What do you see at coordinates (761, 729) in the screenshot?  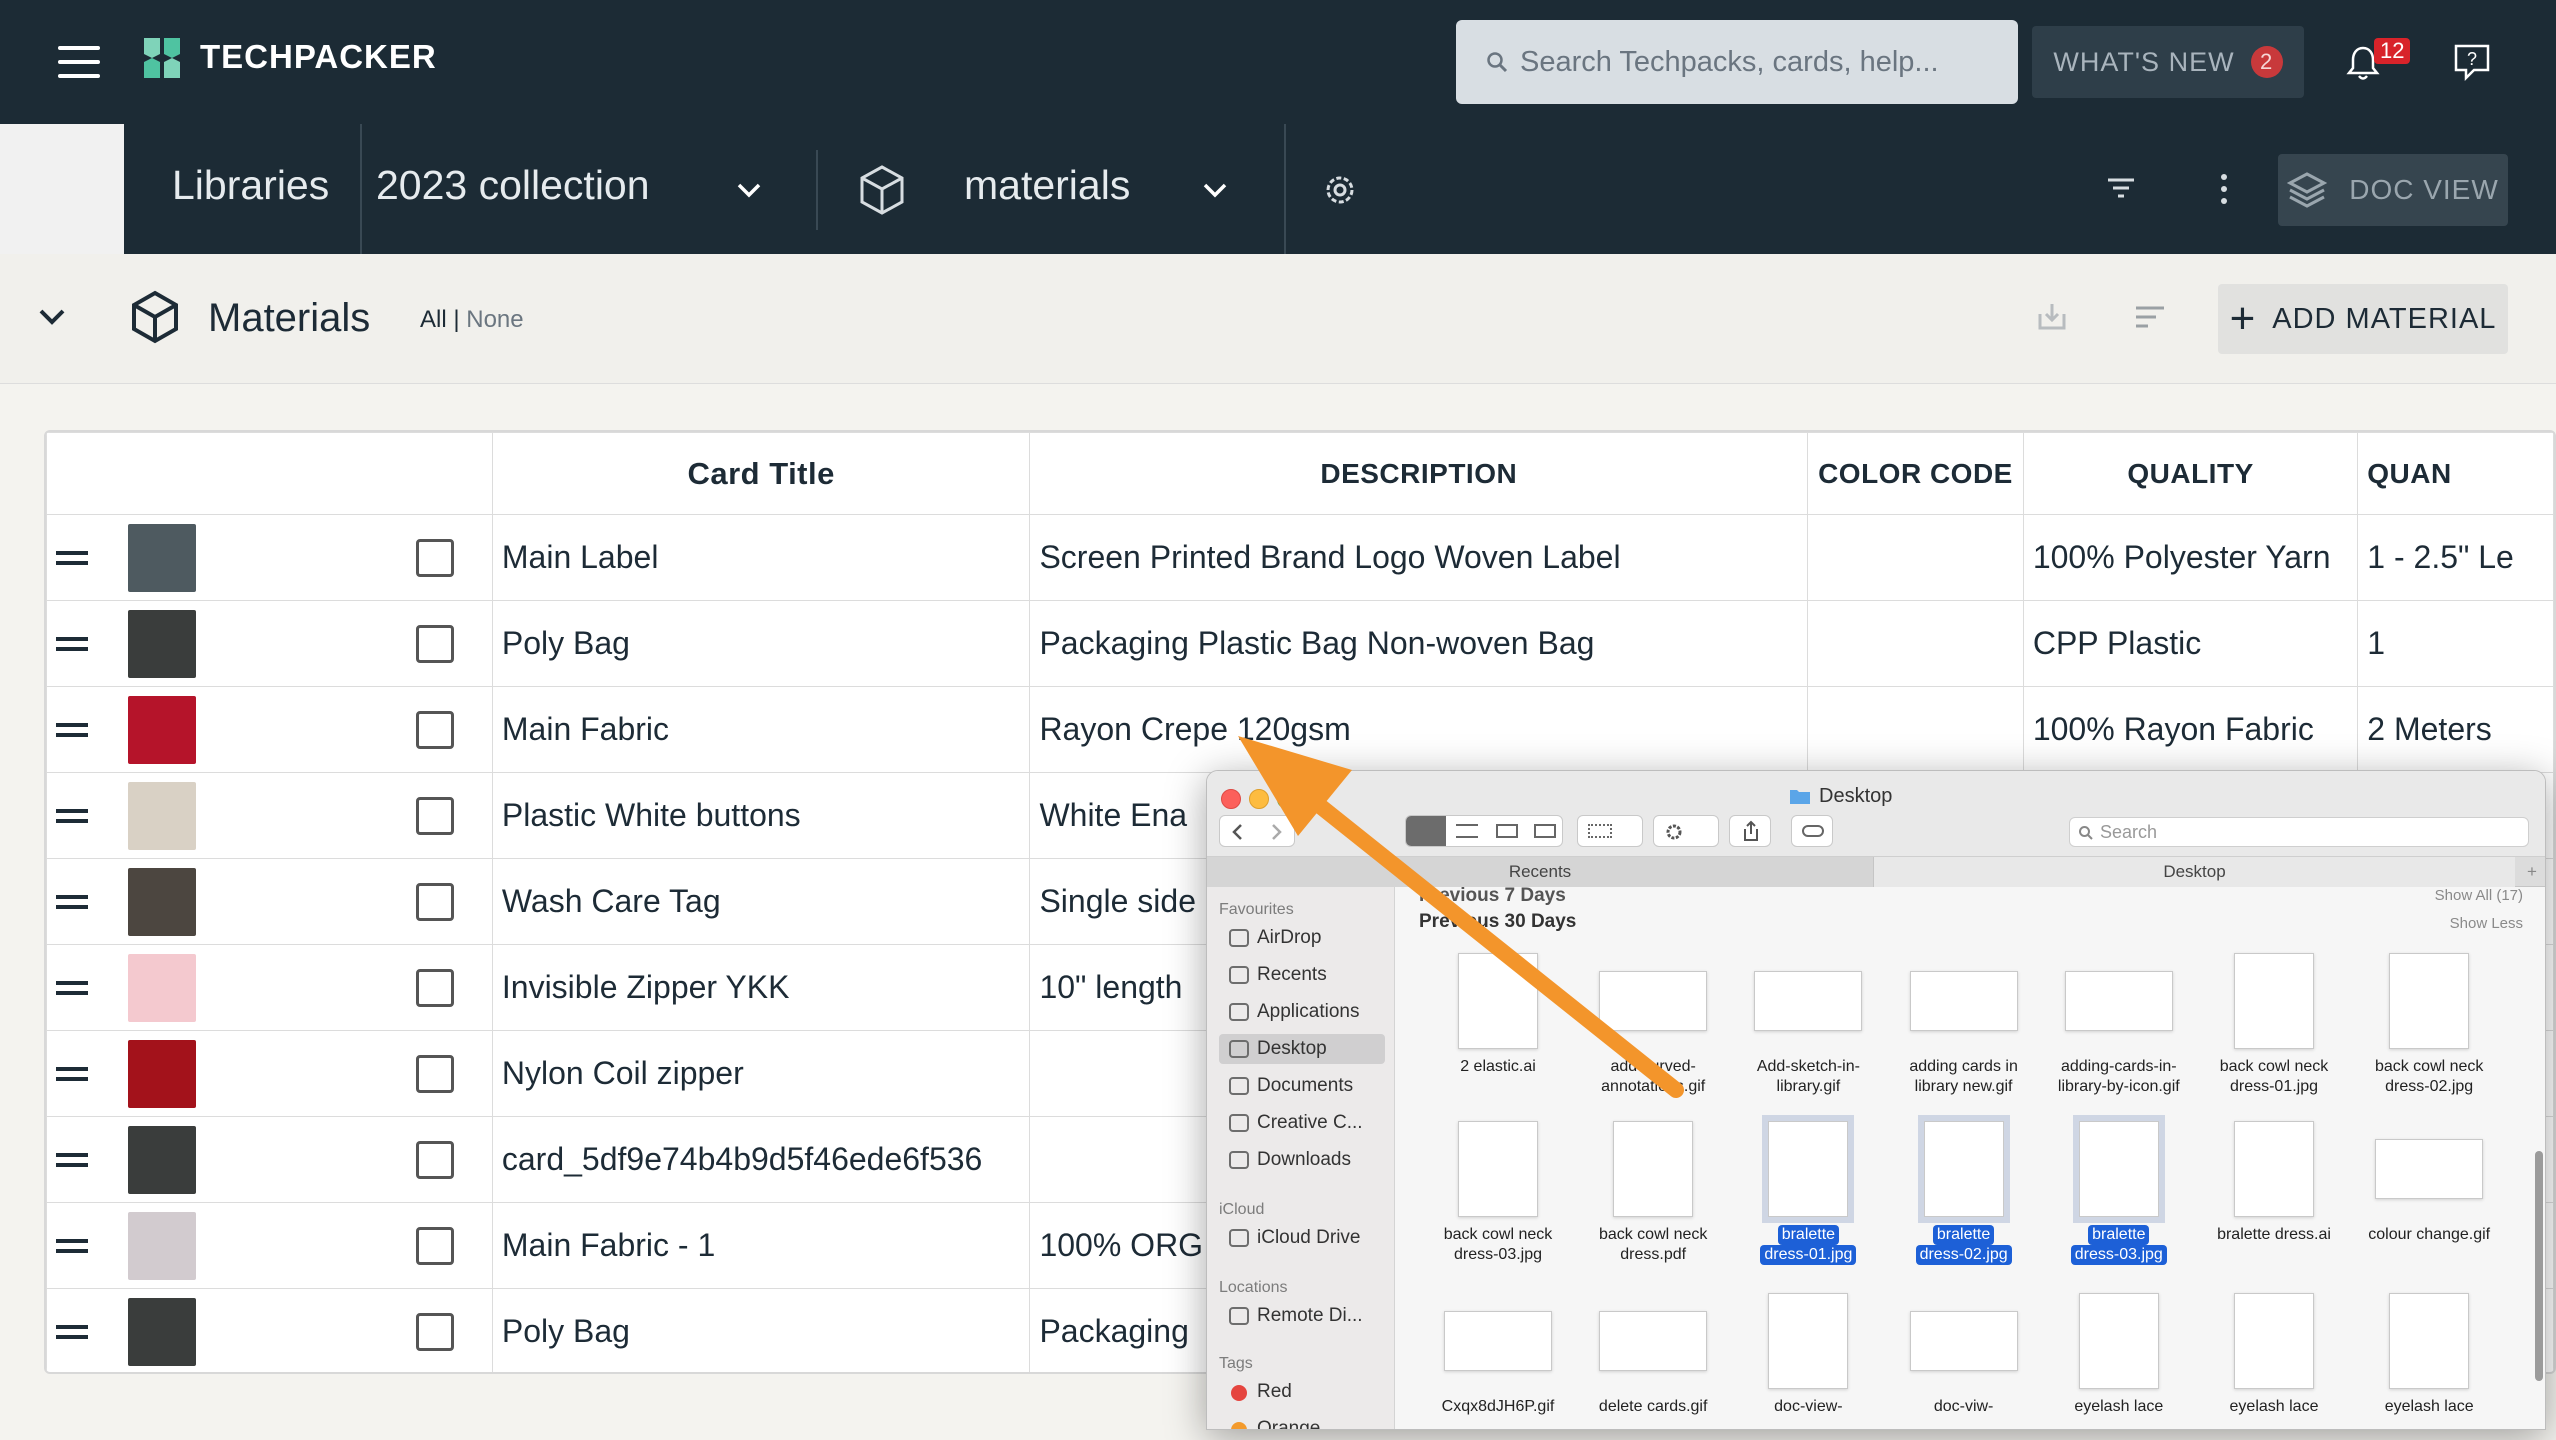 I see `cell-card-title: Main Fabric` at bounding box center [761, 729].